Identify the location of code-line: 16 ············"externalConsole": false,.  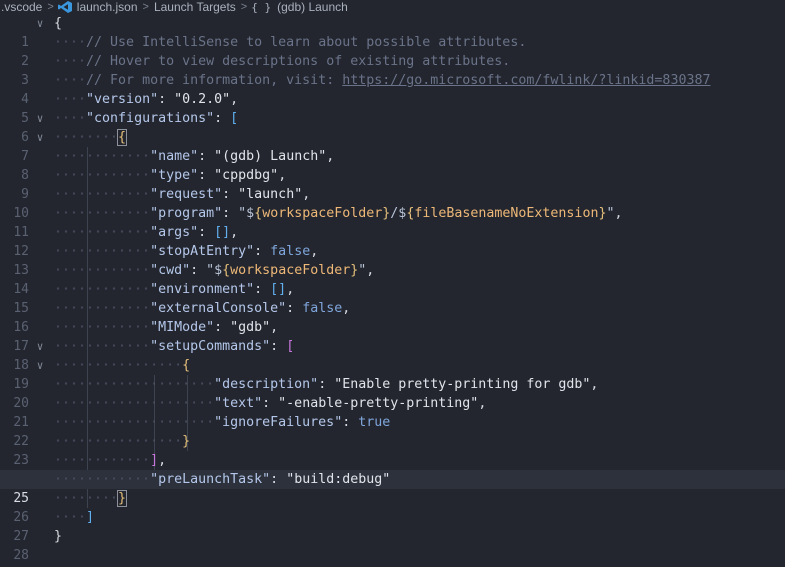
(392, 317).